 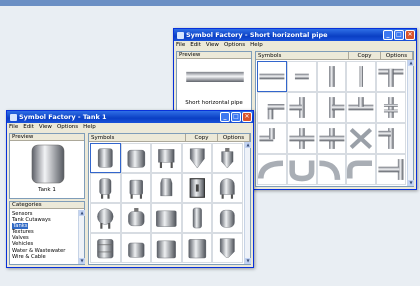 What do you see at coordinates (391, 76) in the screenshot?
I see `tee-down-pipe-icon` at bounding box center [391, 76].